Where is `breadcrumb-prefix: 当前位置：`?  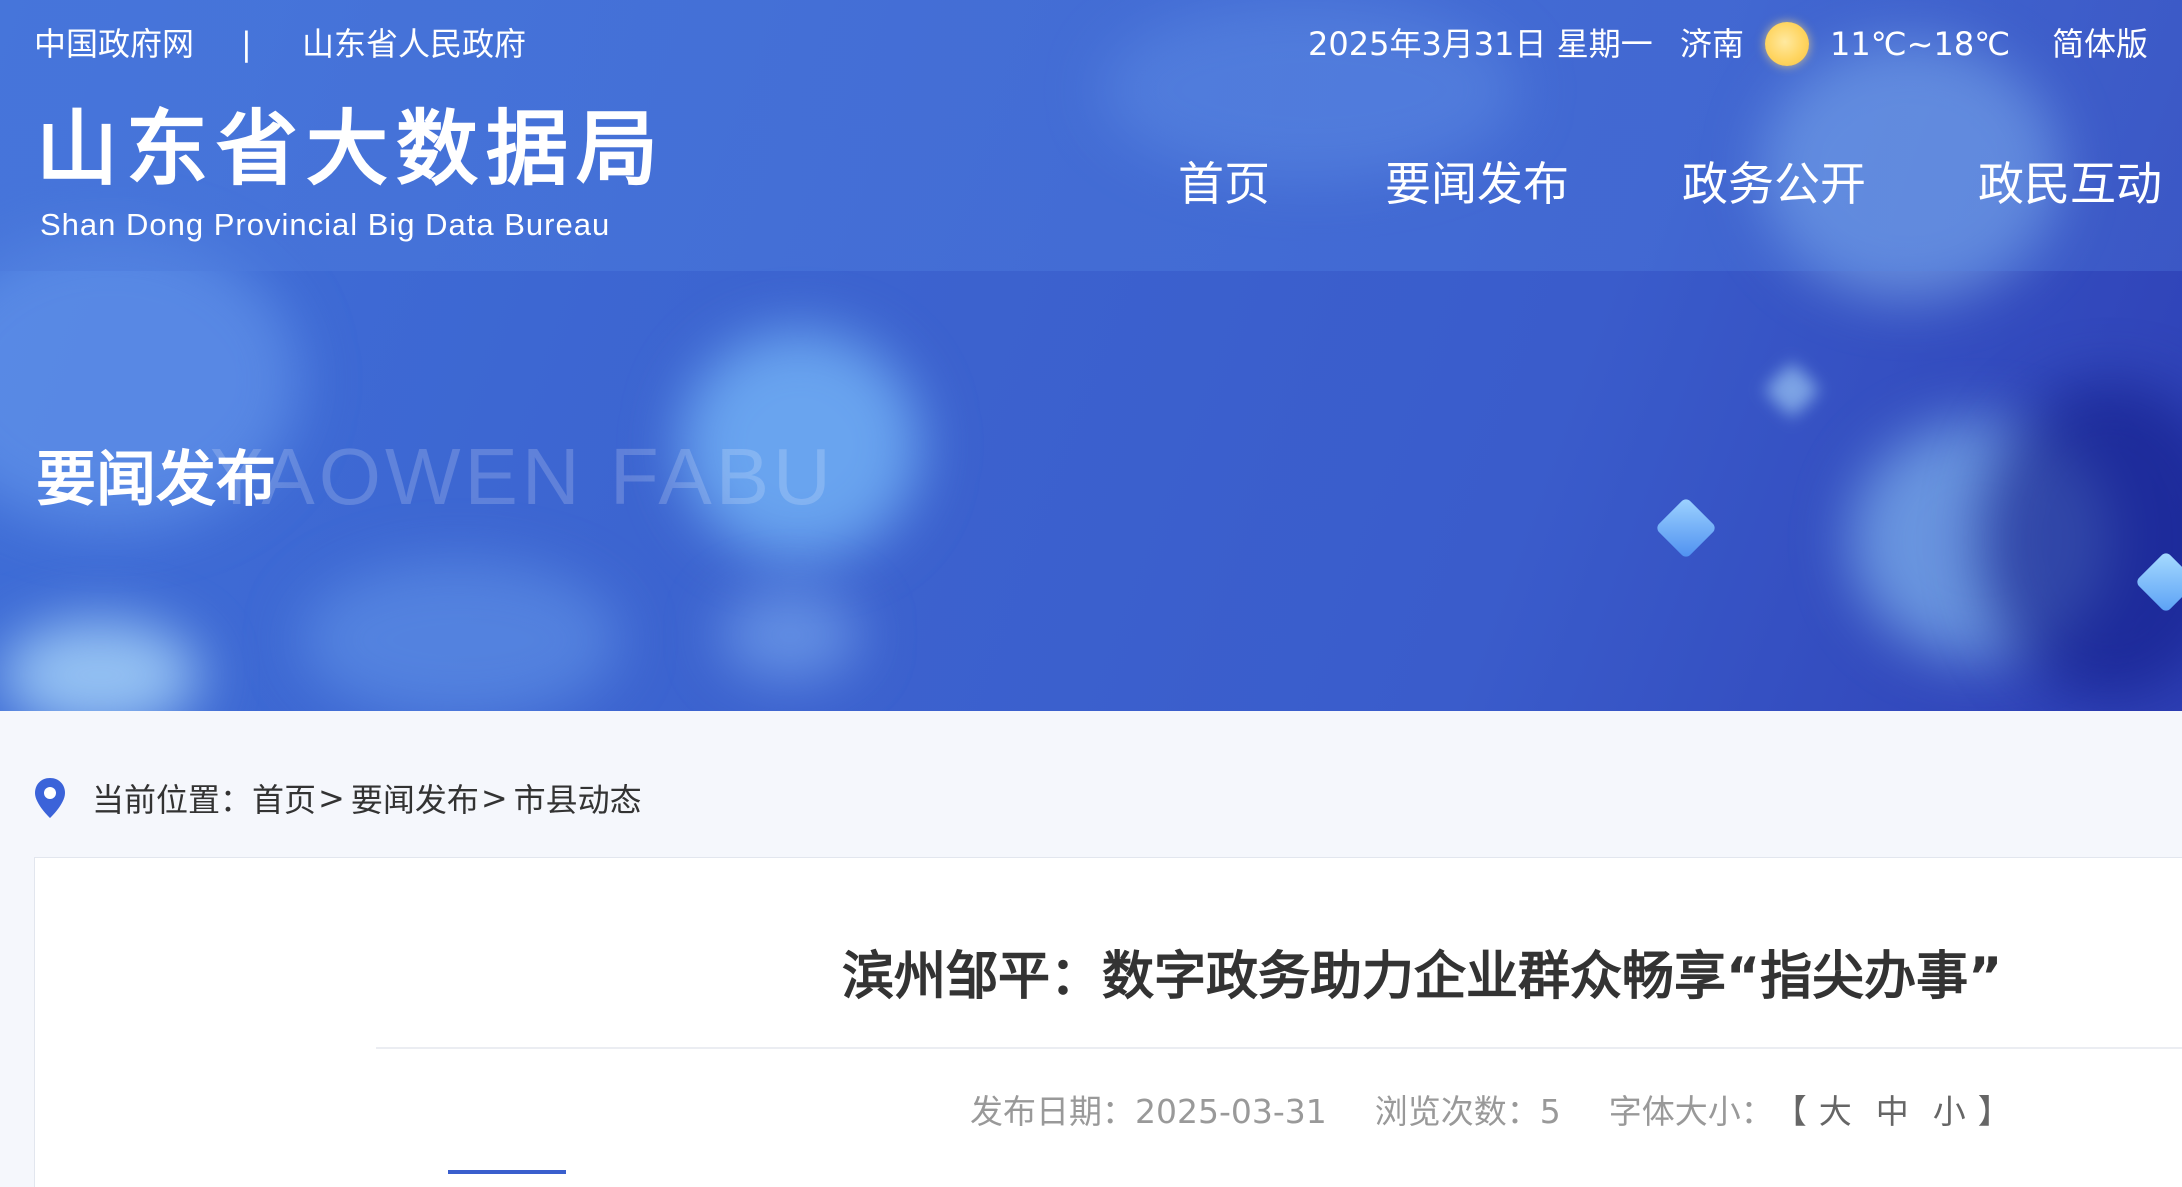
breadcrumb-prefix: 当前位置： is located at coordinates (172, 800).